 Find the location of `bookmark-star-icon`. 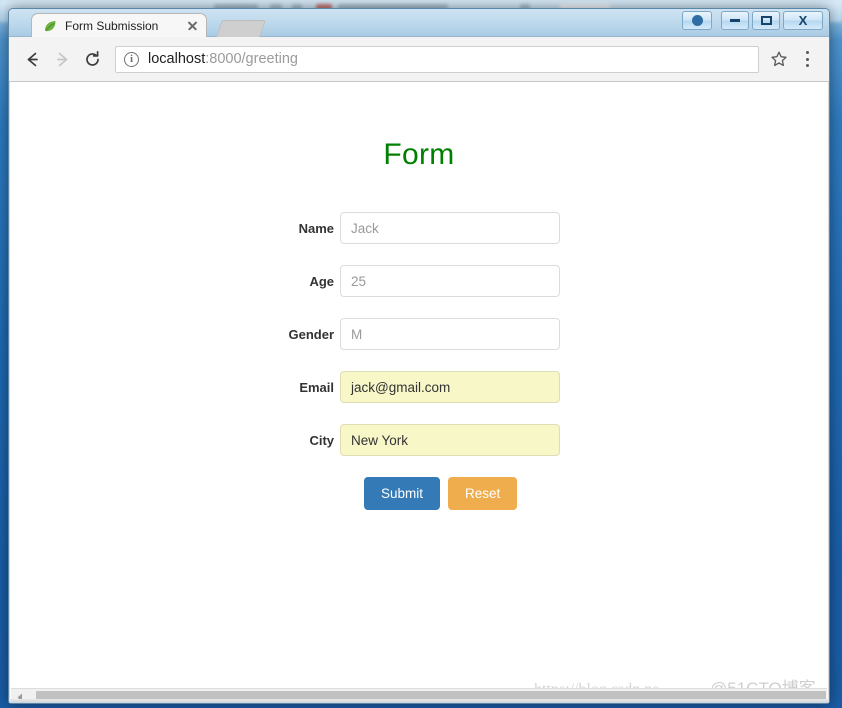

bookmark-star-icon is located at coordinates (779, 59).